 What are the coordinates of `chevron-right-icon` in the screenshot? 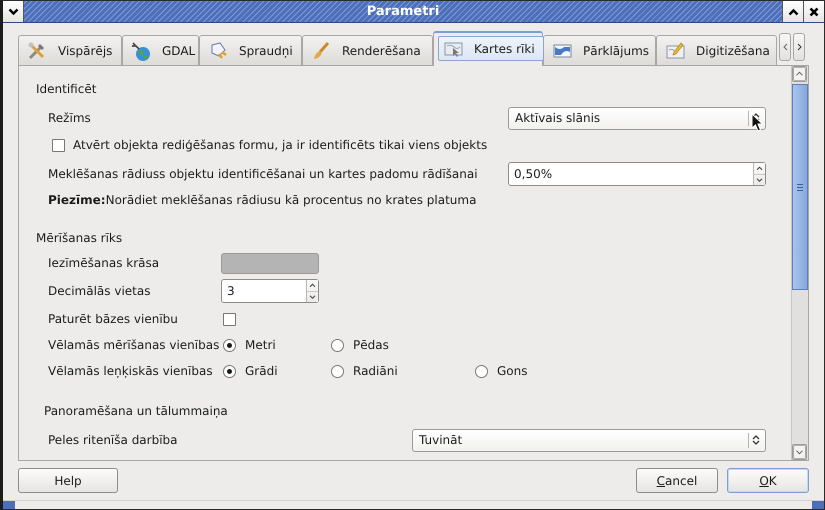 It's located at (799, 47).